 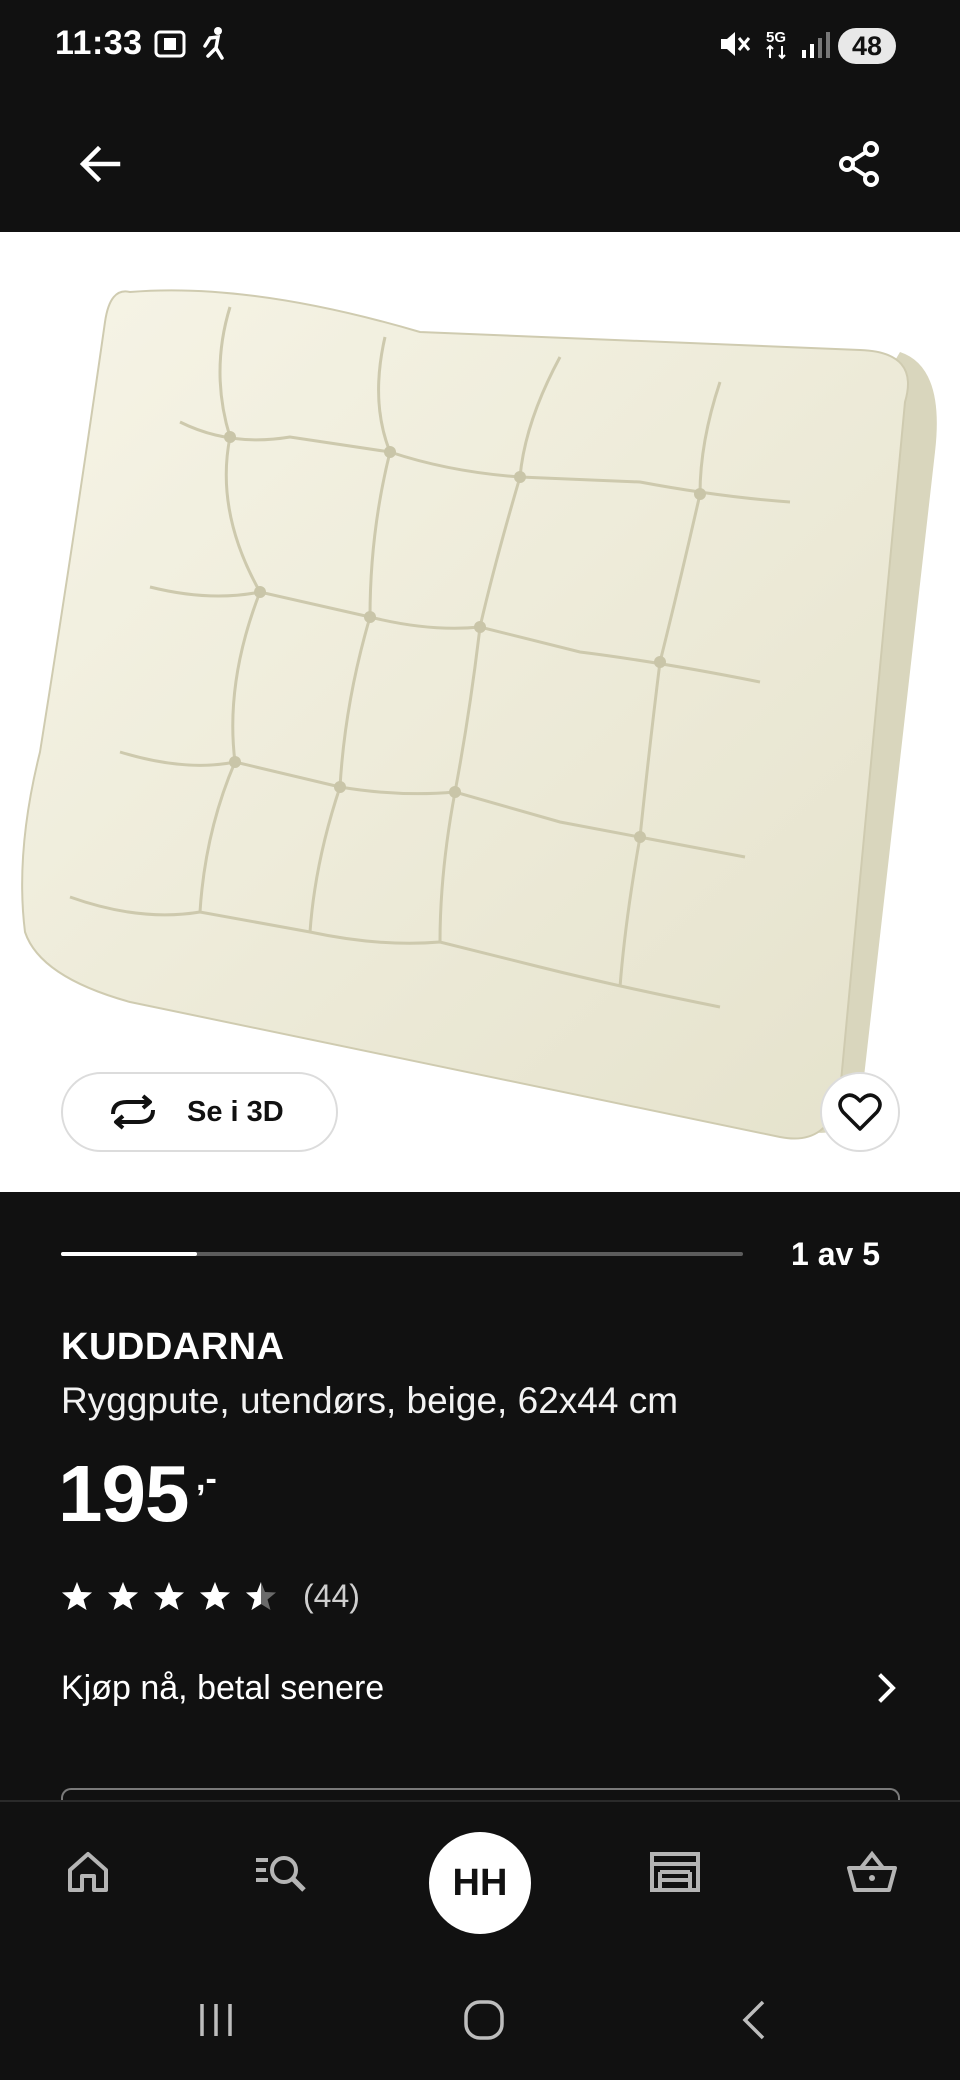 I want to click on product-name: KUDDARNA, so click(x=173, y=1347).